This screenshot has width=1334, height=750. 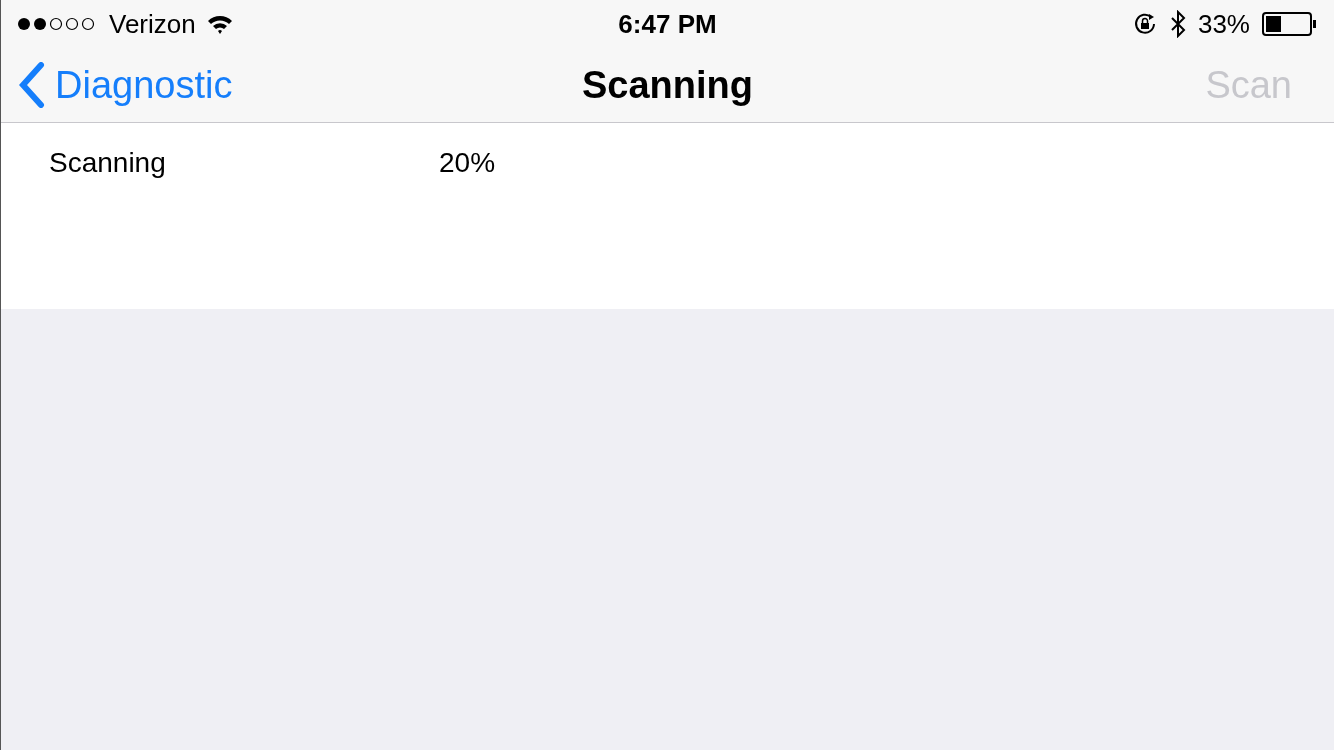 What do you see at coordinates (1177, 24) in the screenshot?
I see `bluetooth-icon` at bounding box center [1177, 24].